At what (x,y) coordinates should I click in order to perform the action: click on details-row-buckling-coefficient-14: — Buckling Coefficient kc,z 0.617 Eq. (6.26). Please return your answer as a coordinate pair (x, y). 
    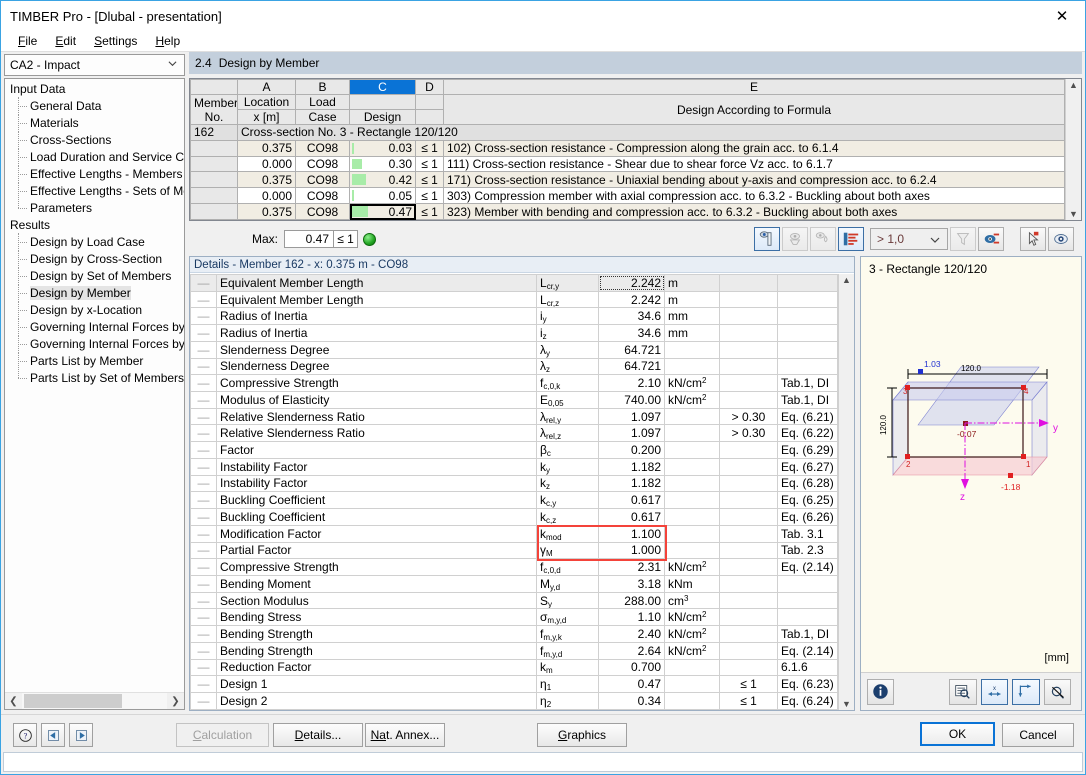
    Looking at the image, I should click on (514, 517).